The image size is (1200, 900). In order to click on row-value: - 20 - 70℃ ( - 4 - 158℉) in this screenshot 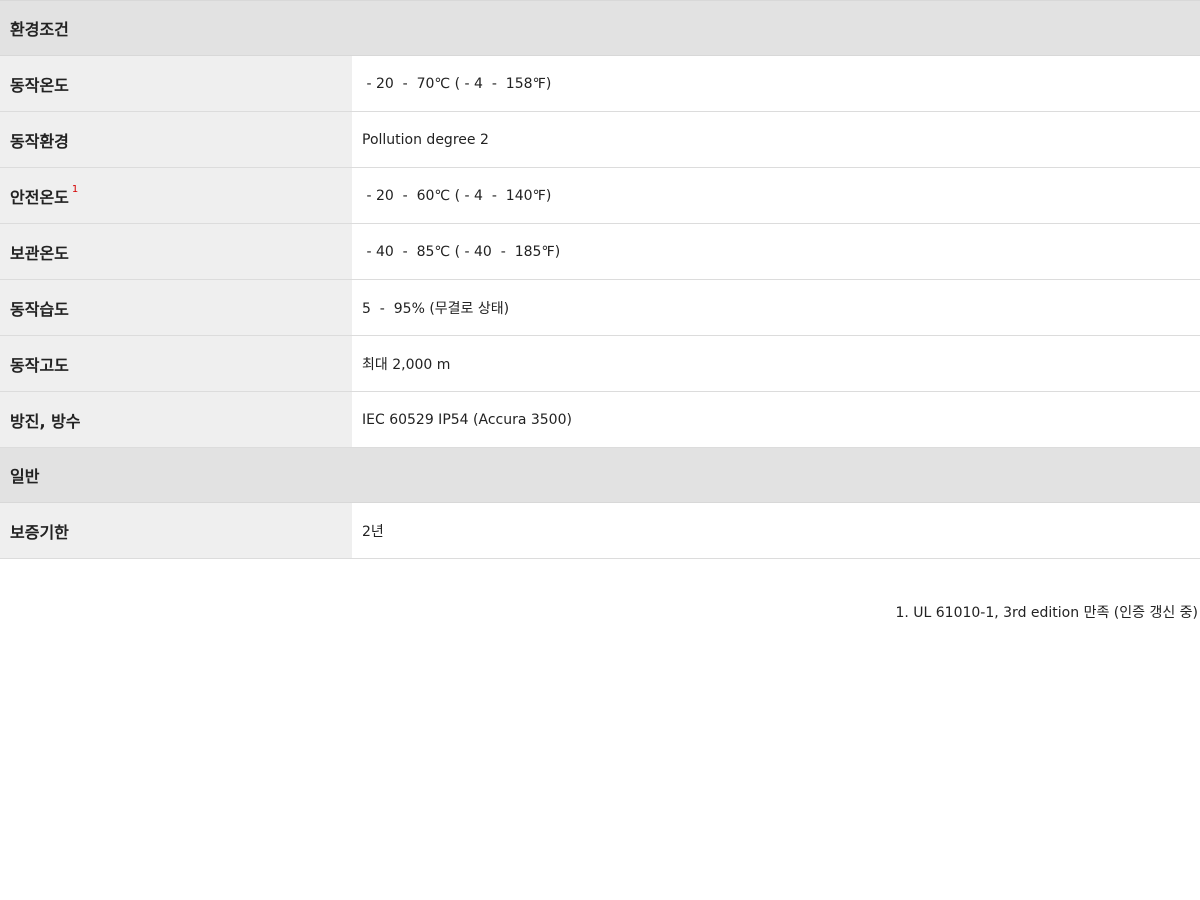, I will do `click(776, 83)`.